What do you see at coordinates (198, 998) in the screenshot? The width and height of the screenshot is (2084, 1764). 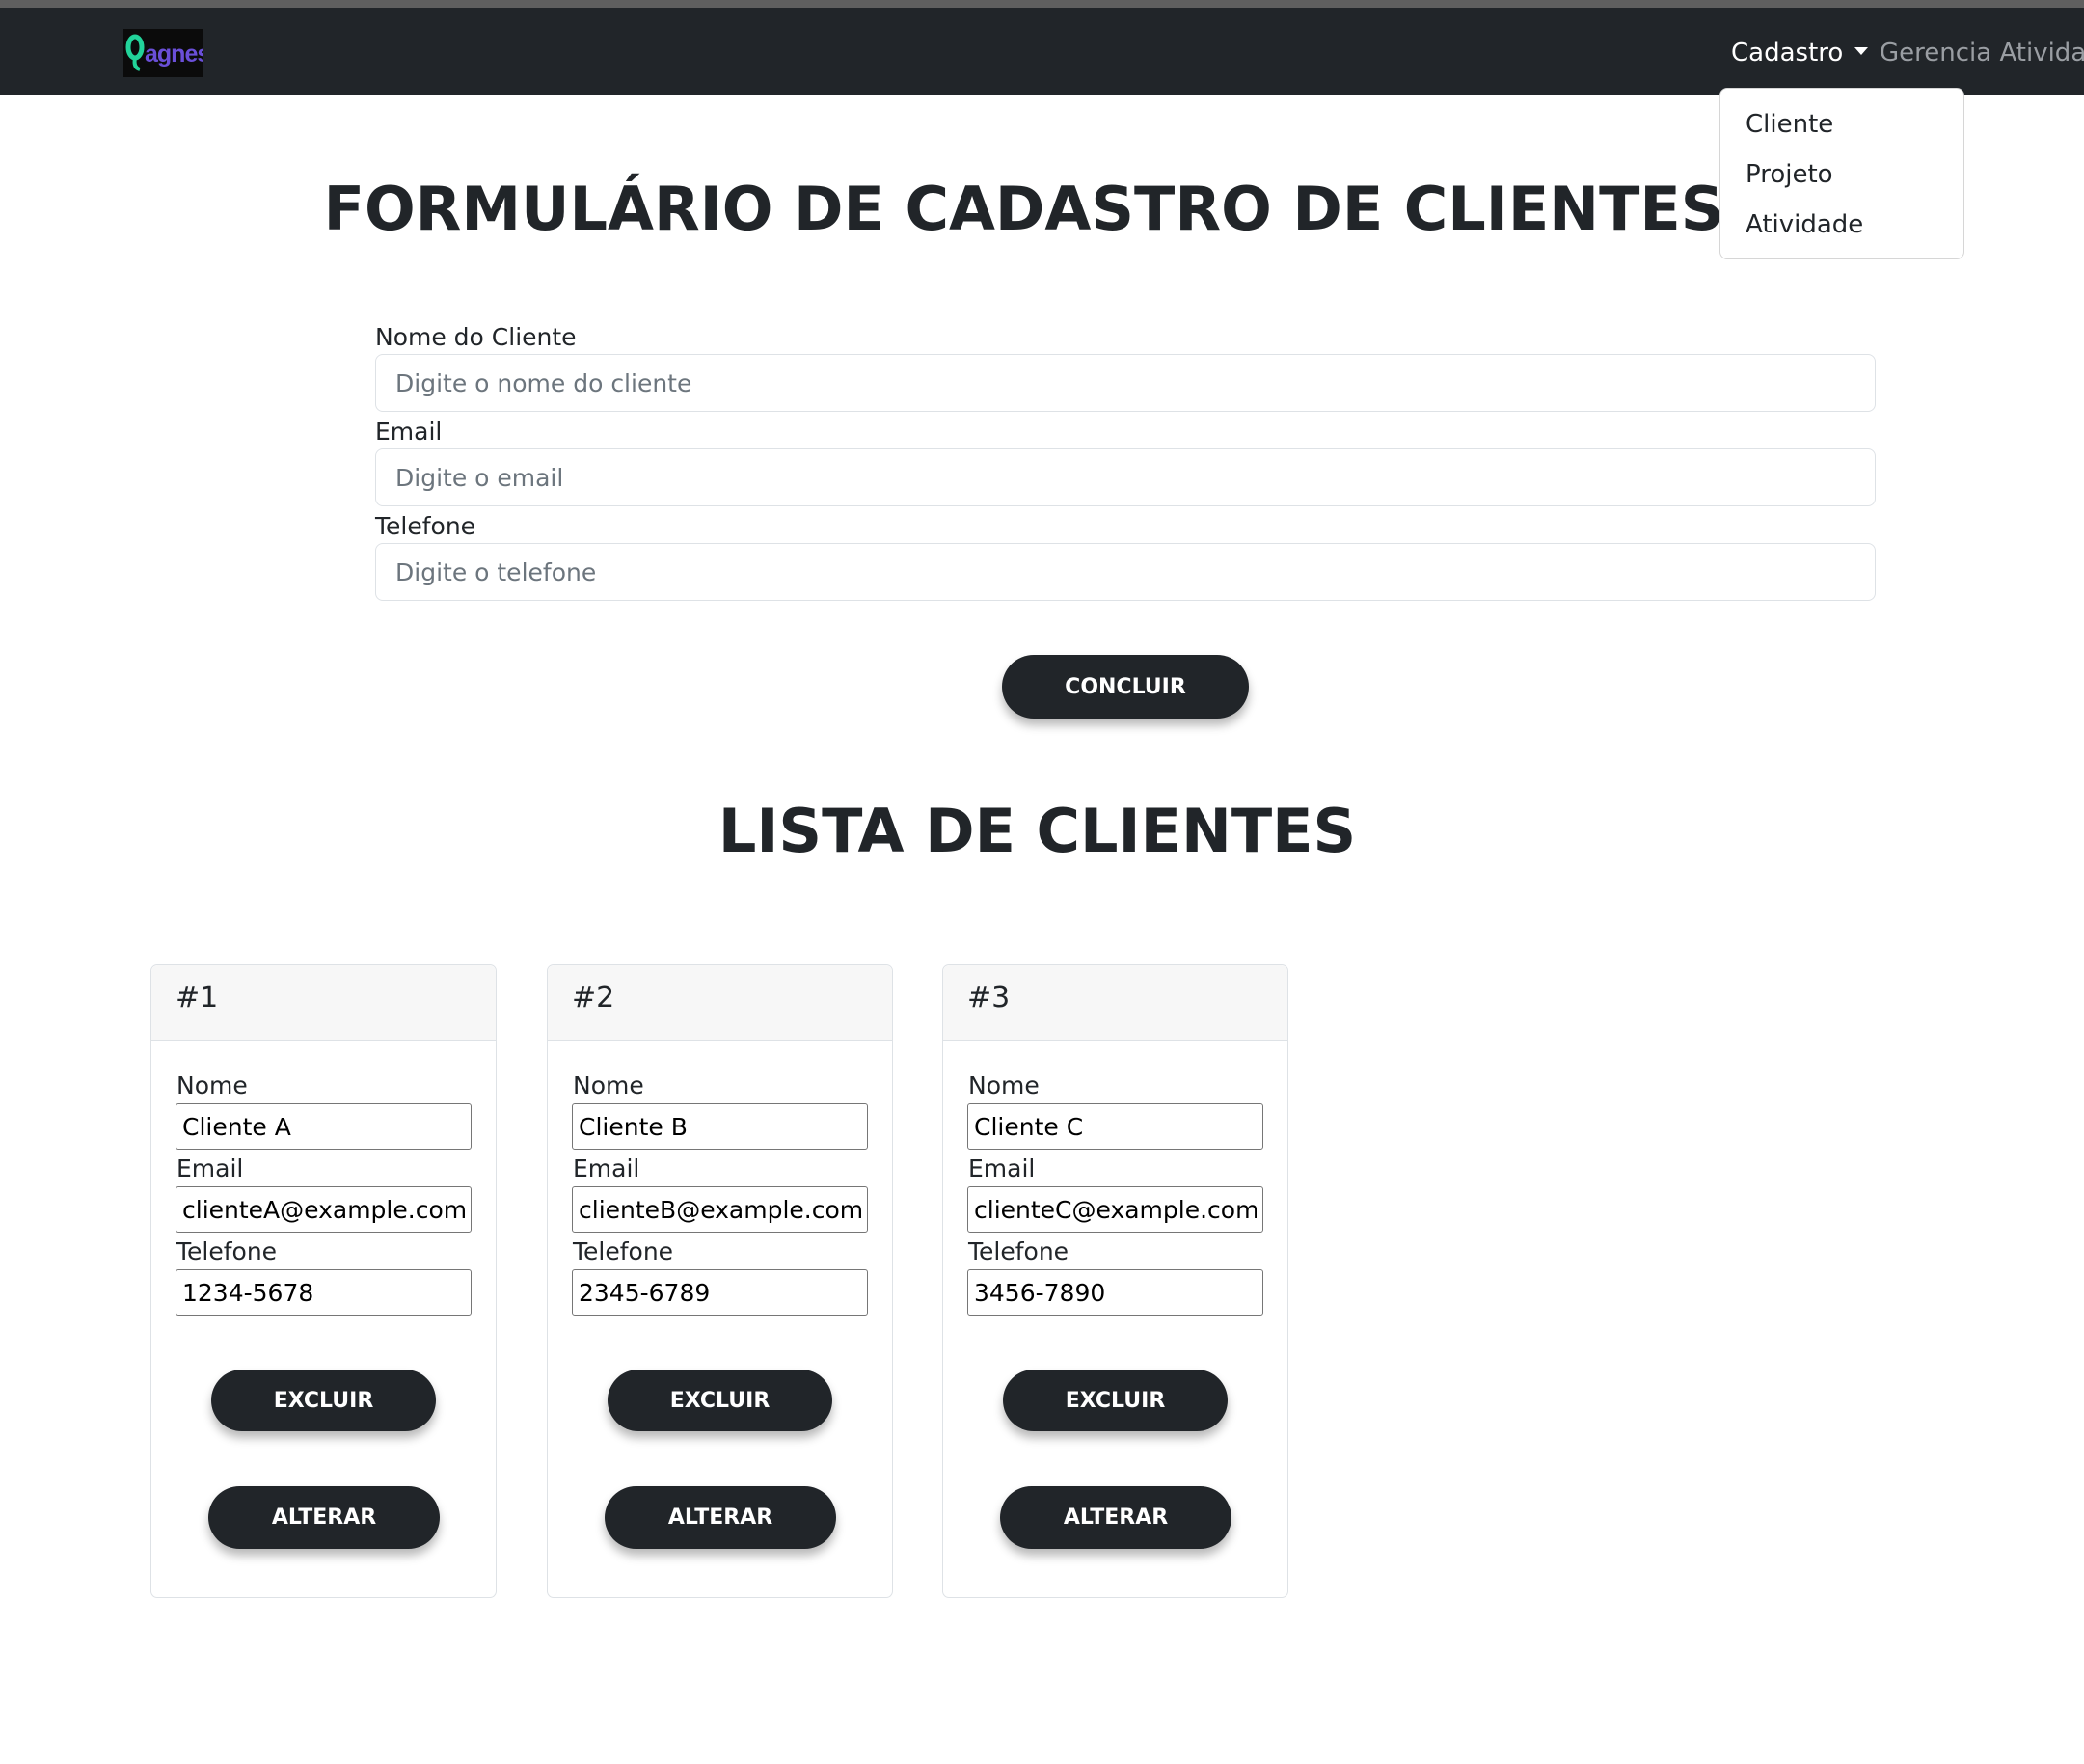 I see `client-id: #1` at bounding box center [198, 998].